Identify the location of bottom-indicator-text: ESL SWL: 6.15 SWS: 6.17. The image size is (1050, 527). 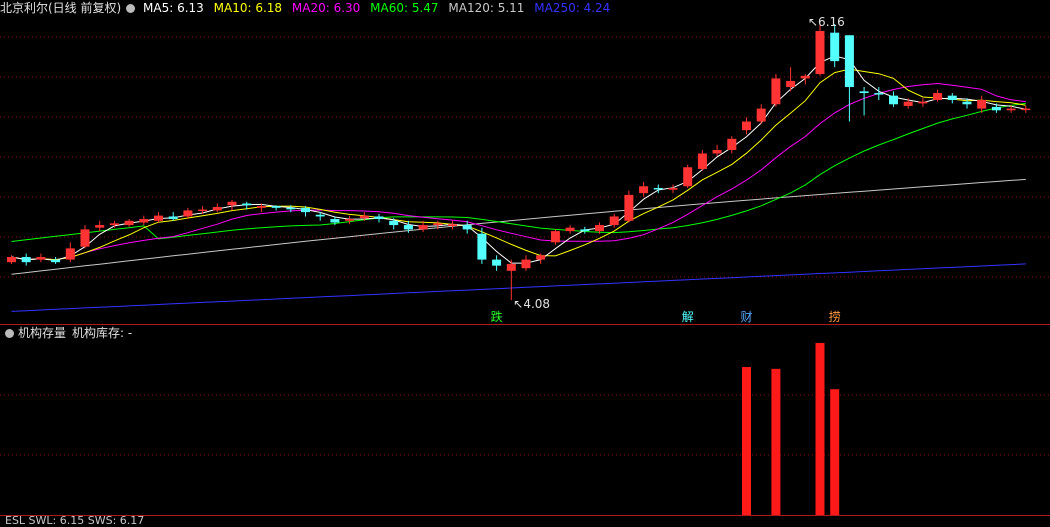
(75, 520).